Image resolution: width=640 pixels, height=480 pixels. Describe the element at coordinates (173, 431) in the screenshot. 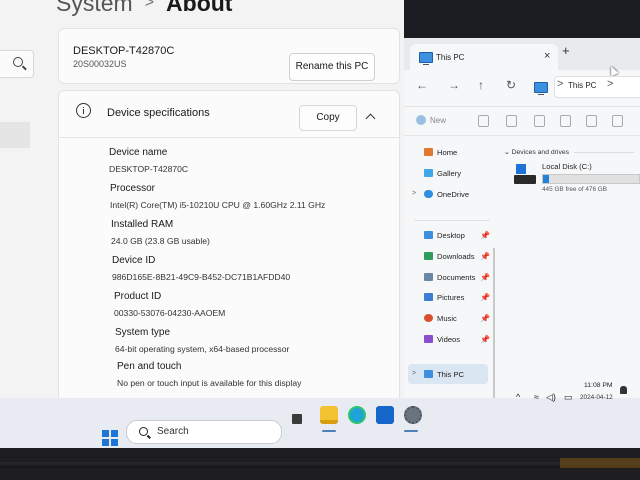

I see `taskbar-search-label: Search` at that location.